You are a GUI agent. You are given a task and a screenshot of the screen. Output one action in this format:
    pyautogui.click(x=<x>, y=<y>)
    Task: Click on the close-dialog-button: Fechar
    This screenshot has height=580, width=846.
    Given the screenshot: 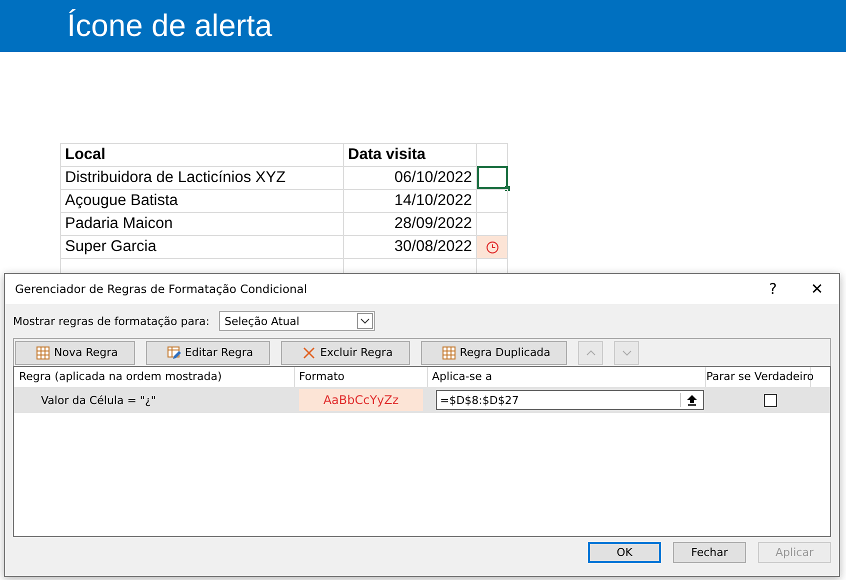 What is the action you would take?
    pyautogui.click(x=709, y=552)
    